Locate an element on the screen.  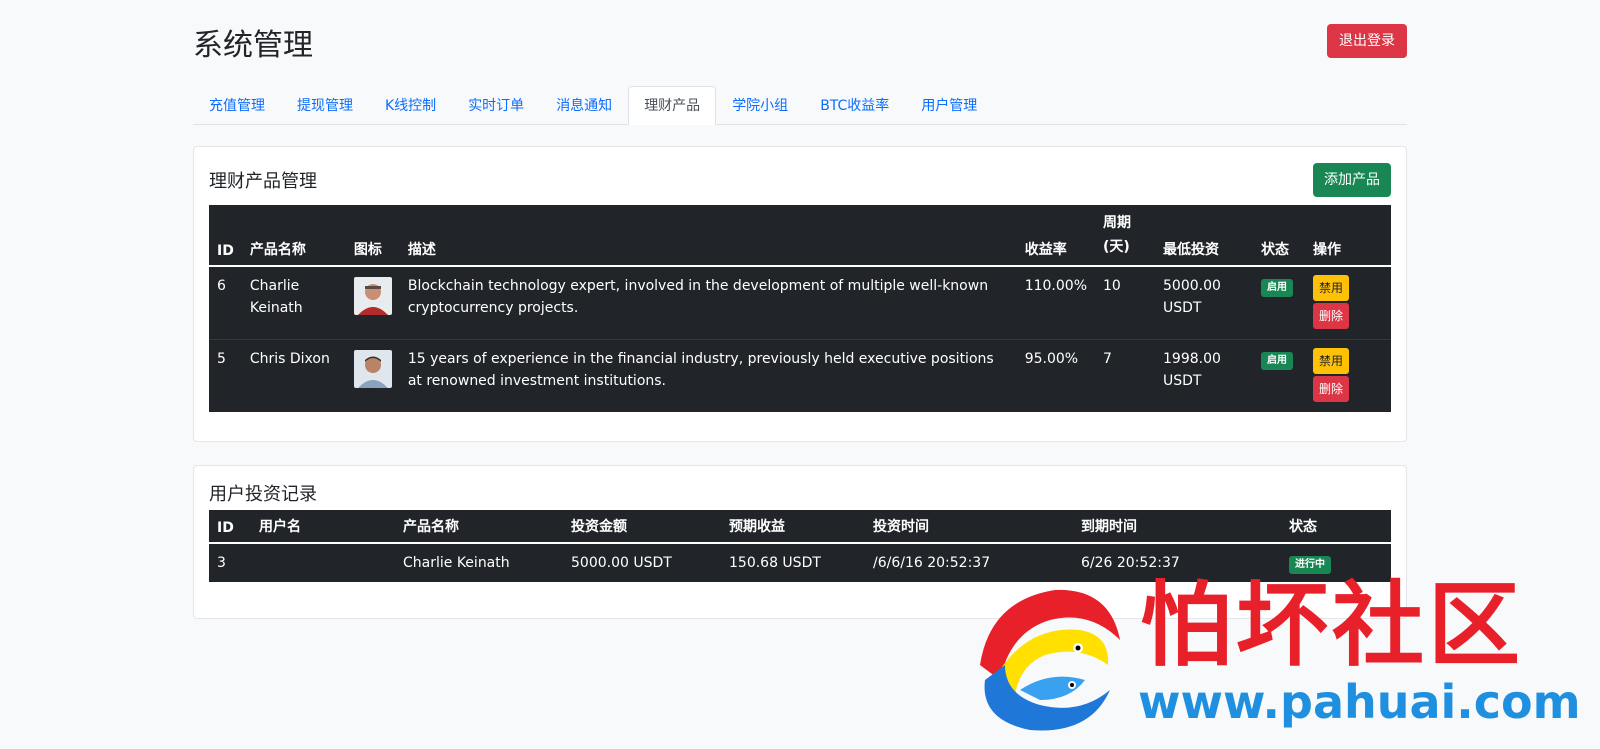
col-expected: 预期收益 is located at coordinates (793, 527).